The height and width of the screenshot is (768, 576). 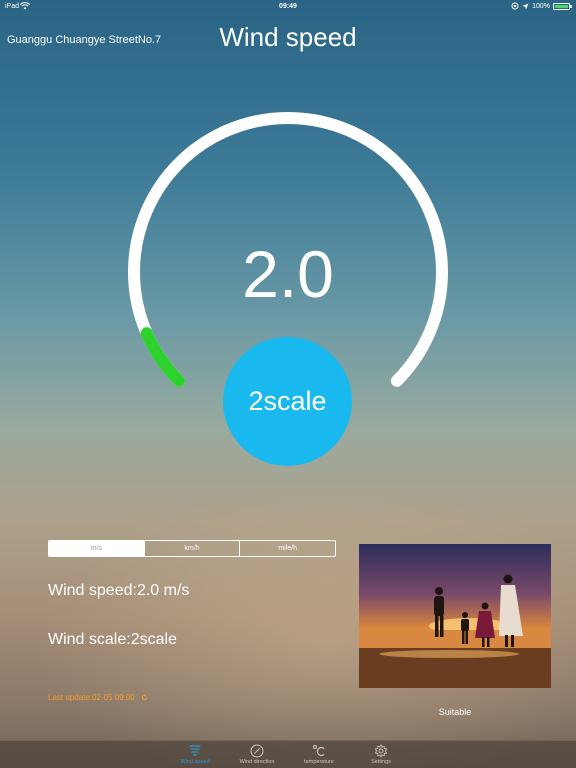 What do you see at coordinates (257, 762) in the screenshot?
I see `tab-label: Wind direction` at bounding box center [257, 762].